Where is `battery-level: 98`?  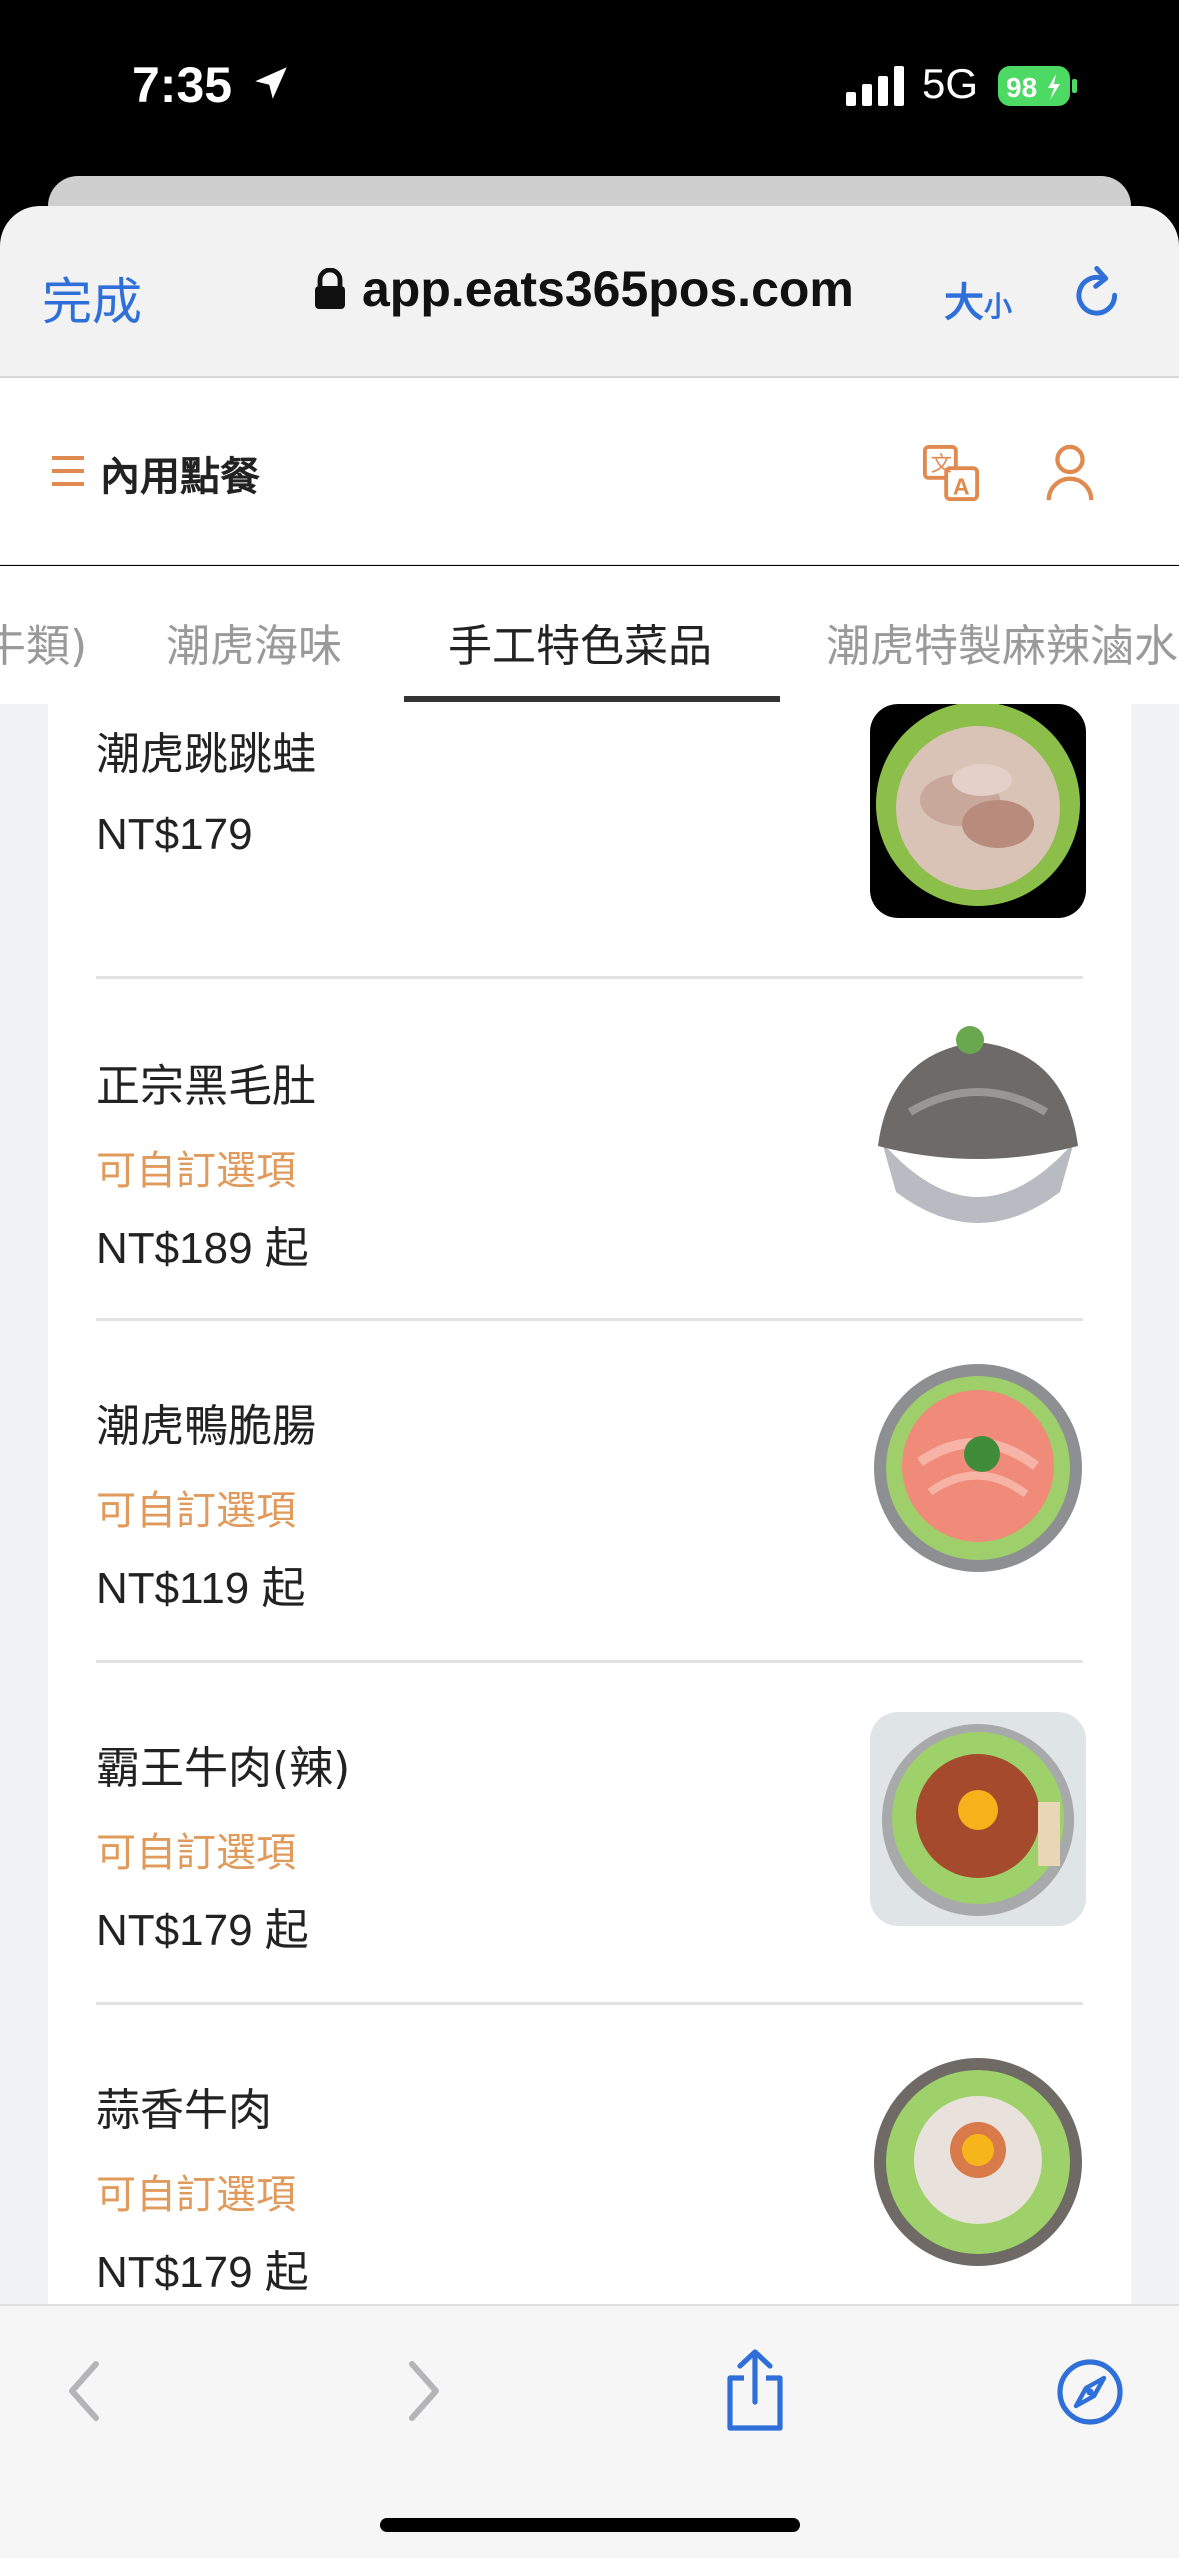
battery-level: 98 is located at coordinates (1021, 87).